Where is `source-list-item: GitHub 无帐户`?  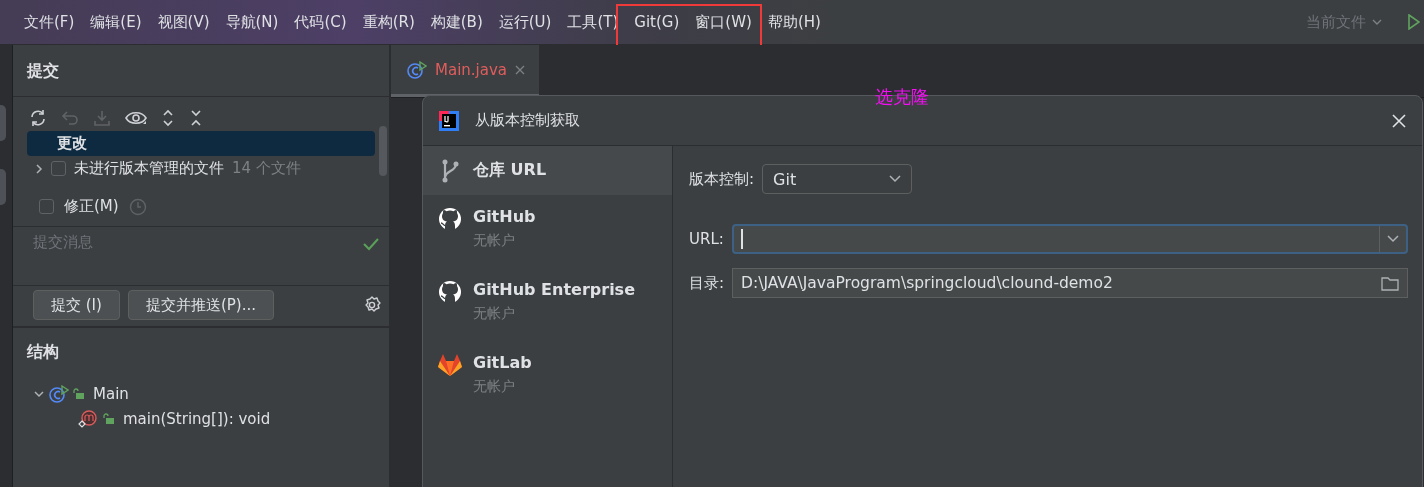
source-list-item: GitHub 无帐户 is located at coordinates (547, 231).